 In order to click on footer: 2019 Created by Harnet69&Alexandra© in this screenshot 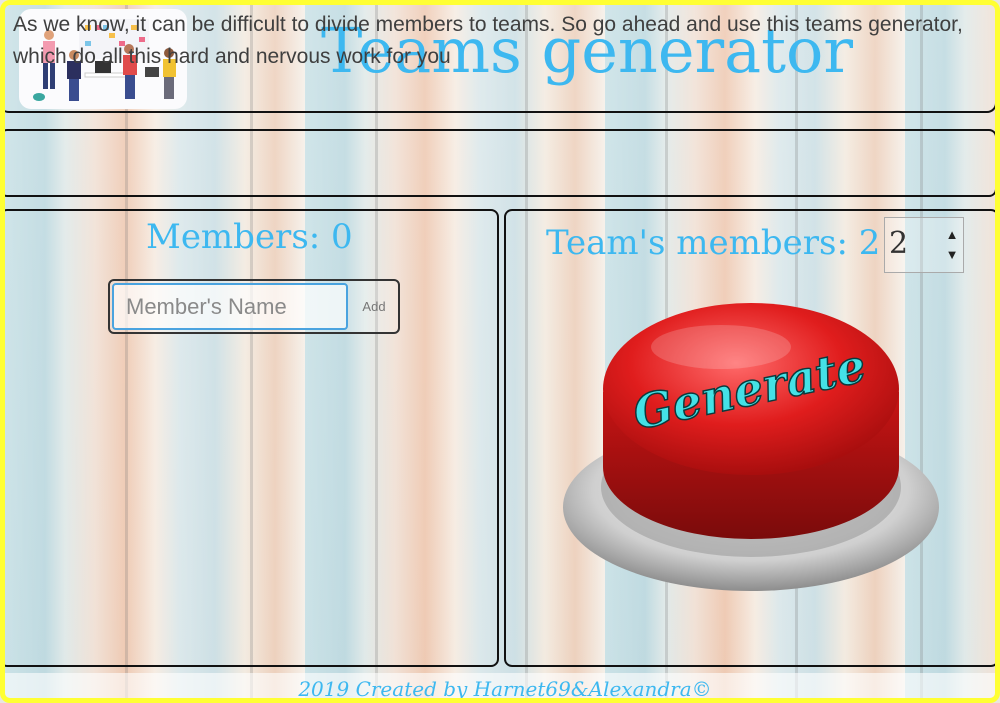, I will do `click(500, 687)`.